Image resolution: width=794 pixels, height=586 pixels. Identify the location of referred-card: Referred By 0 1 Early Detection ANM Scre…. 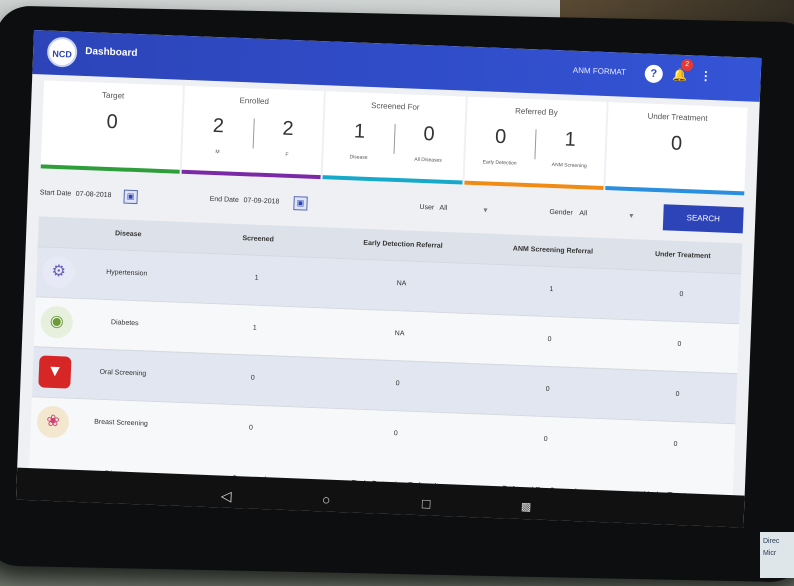
(535, 143).